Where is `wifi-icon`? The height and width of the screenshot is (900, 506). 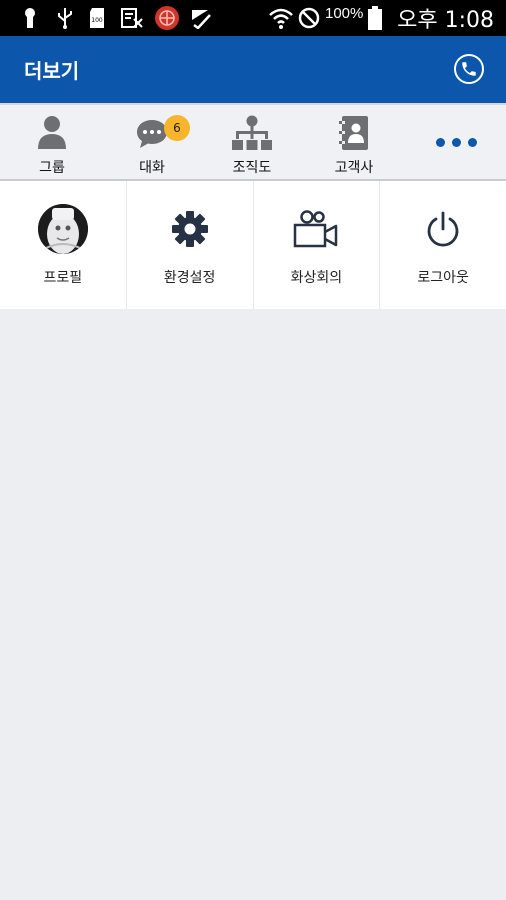
wifi-icon is located at coordinates (281, 18).